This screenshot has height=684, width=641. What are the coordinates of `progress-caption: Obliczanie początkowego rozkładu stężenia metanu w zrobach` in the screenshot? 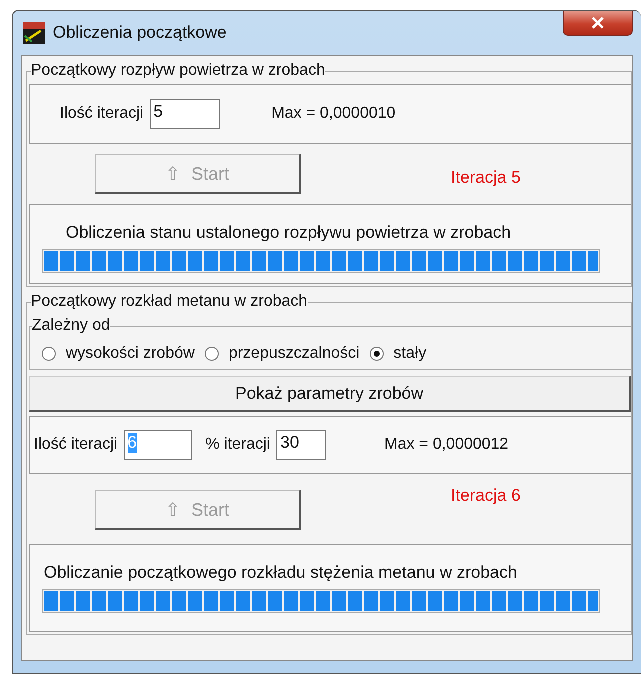 It's located at (281, 573).